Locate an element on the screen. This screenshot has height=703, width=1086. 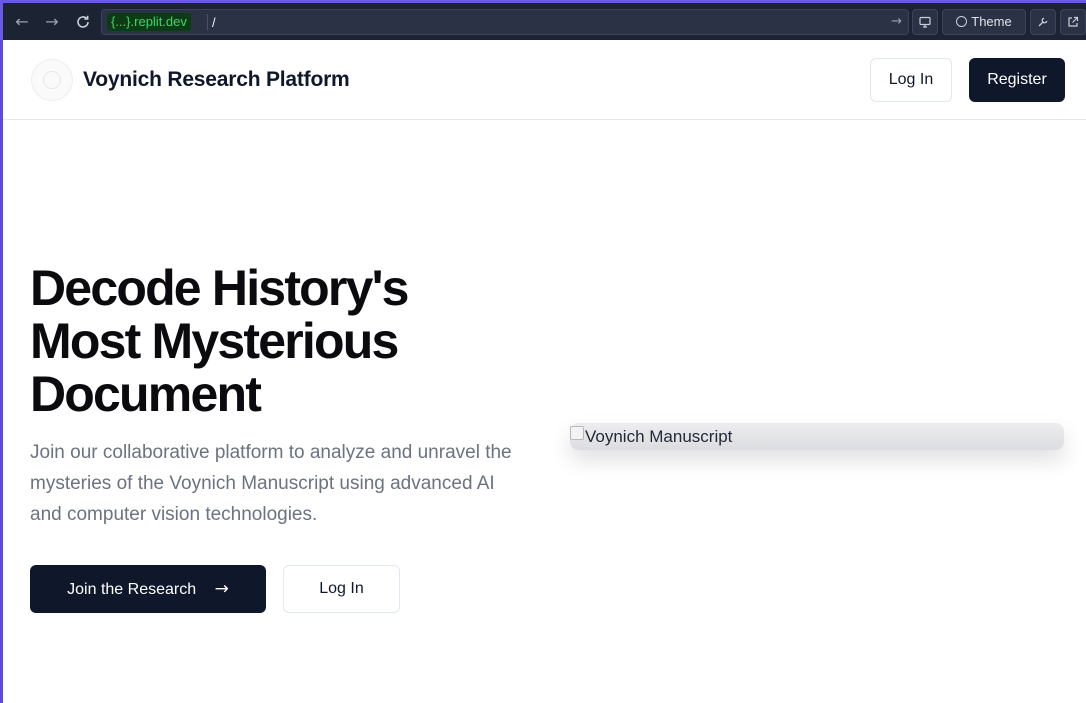
join-research-button: Join the Research → is located at coordinates (148, 589).